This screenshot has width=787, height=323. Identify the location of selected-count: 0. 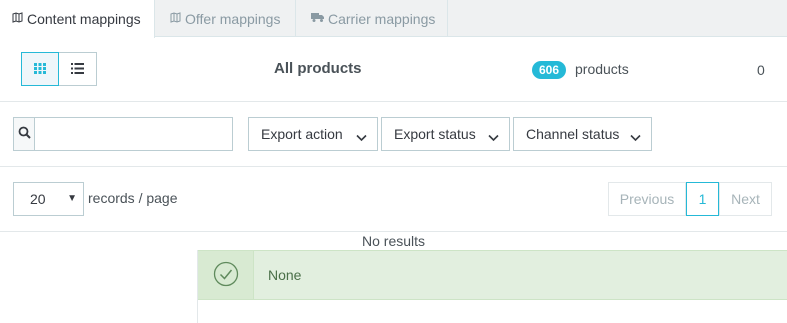
(761, 70).